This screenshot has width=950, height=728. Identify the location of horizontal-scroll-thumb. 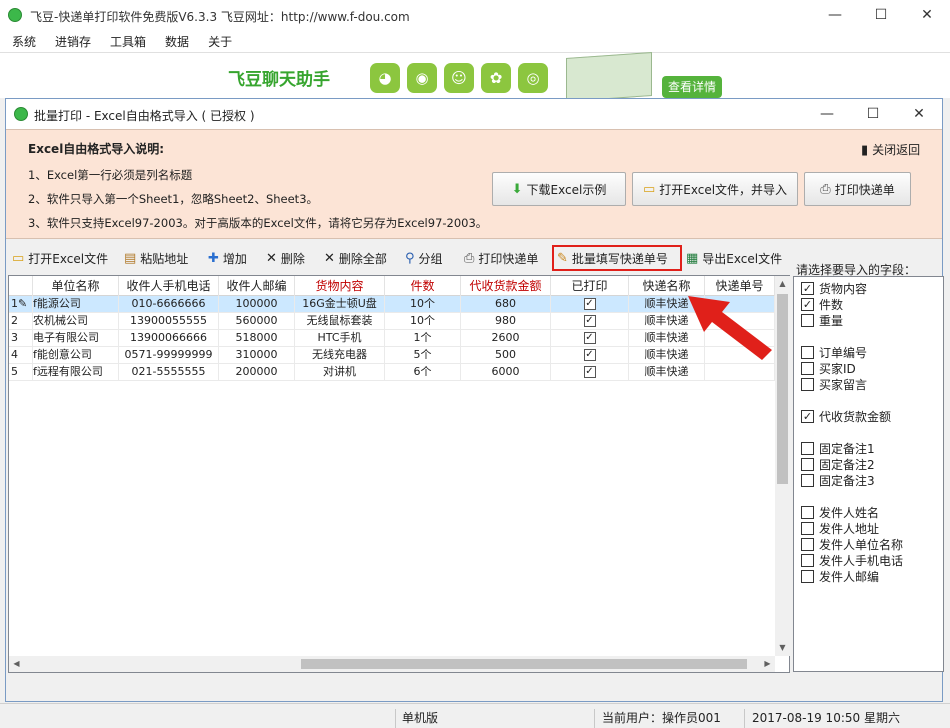
(524, 664).